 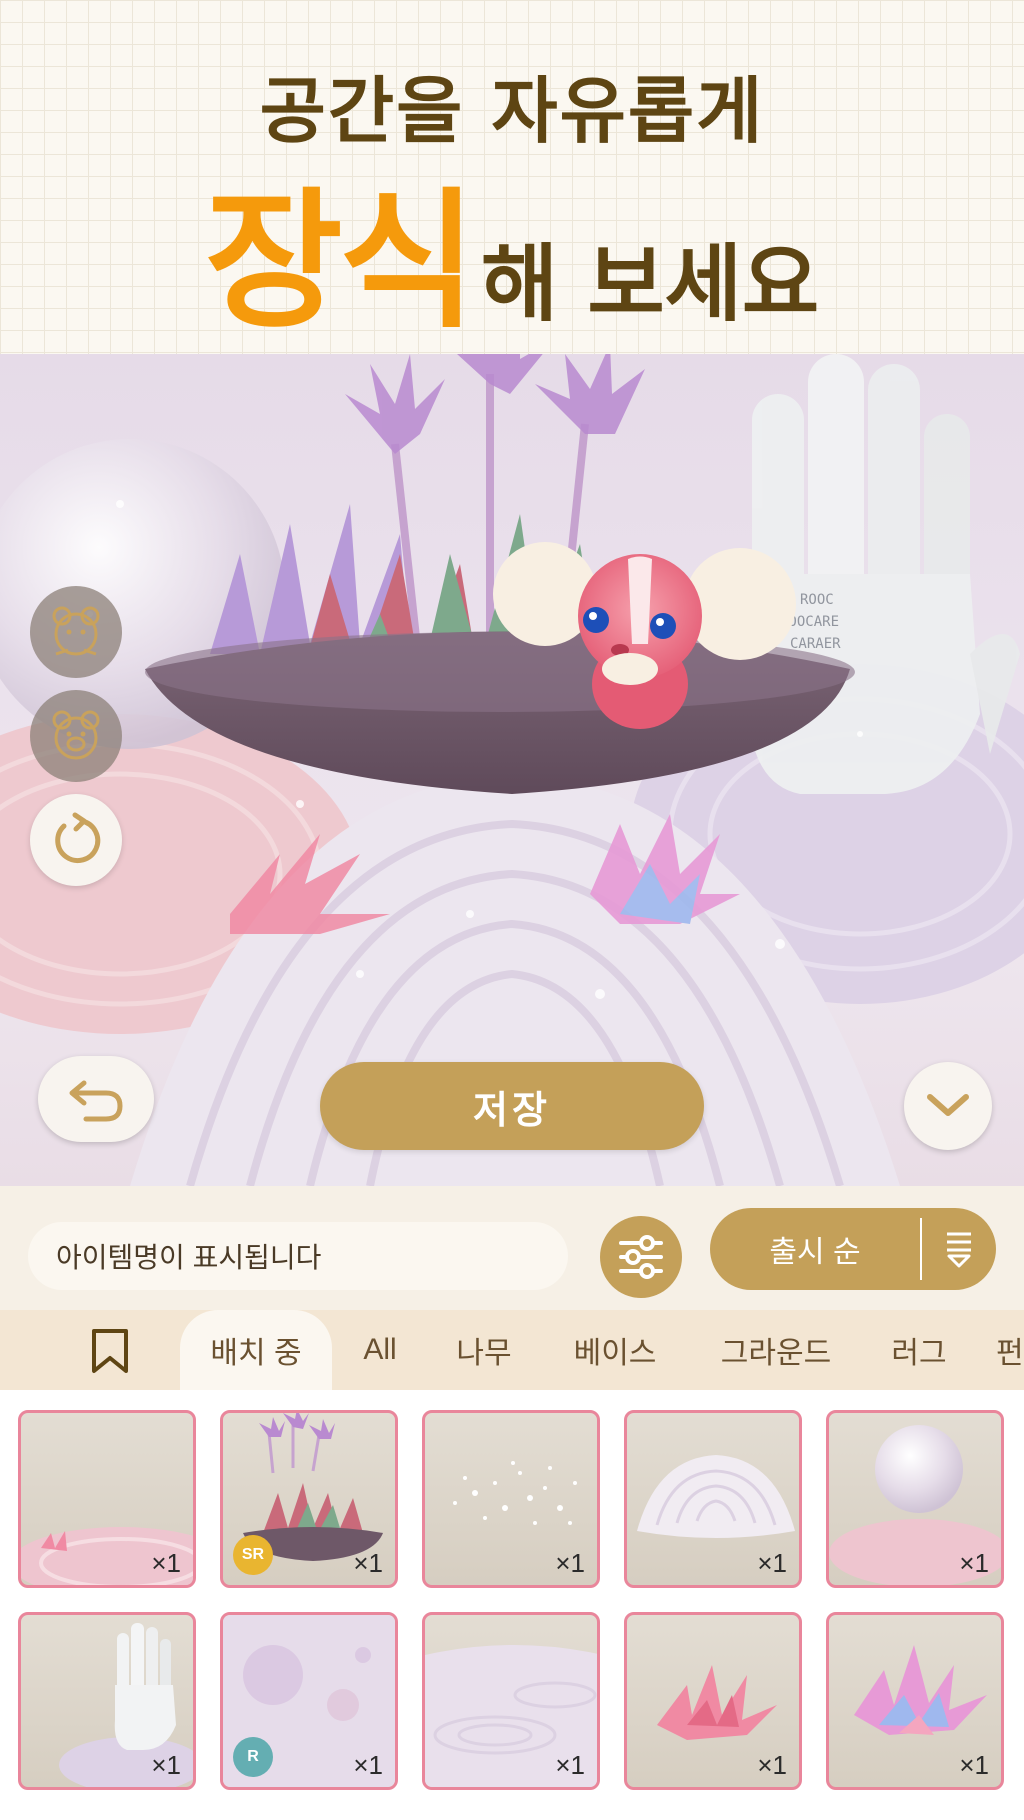 I want to click on filter-button, so click(x=641, y=1257).